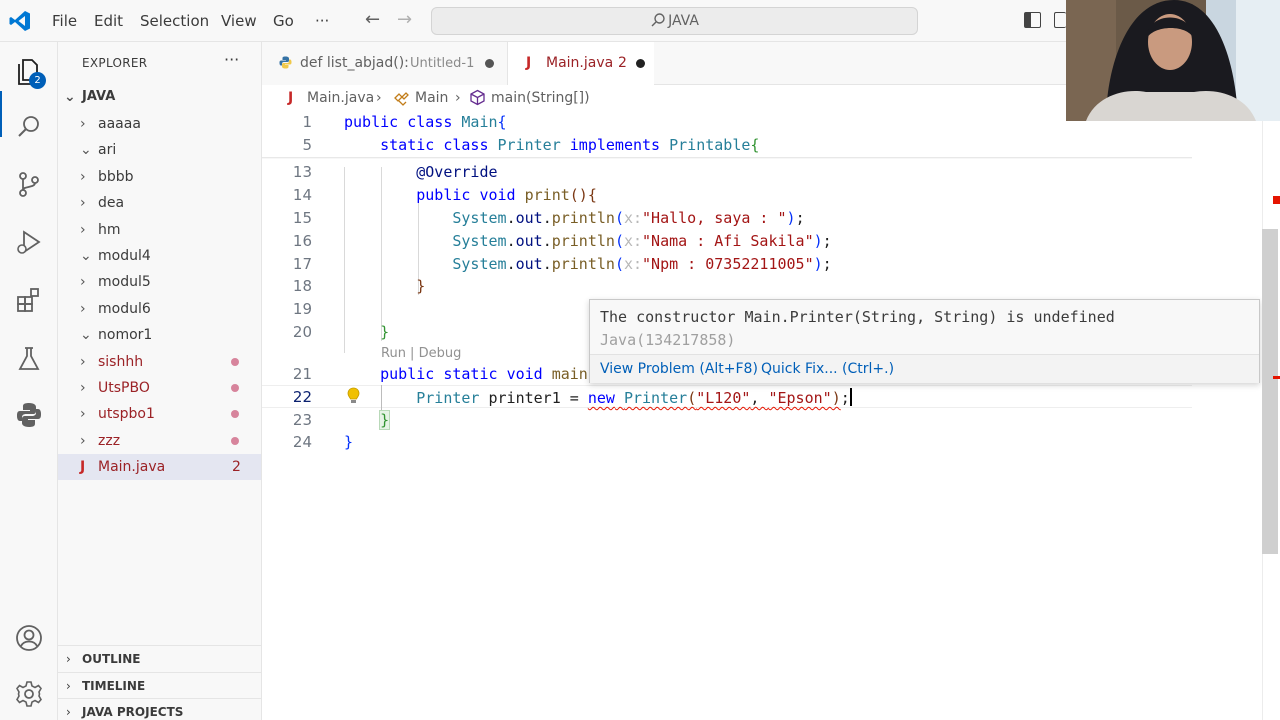 The image size is (1280, 720). What do you see at coordinates (124, 308) in the screenshot?
I see `tree-item-label: modul6` at bounding box center [124, 308].